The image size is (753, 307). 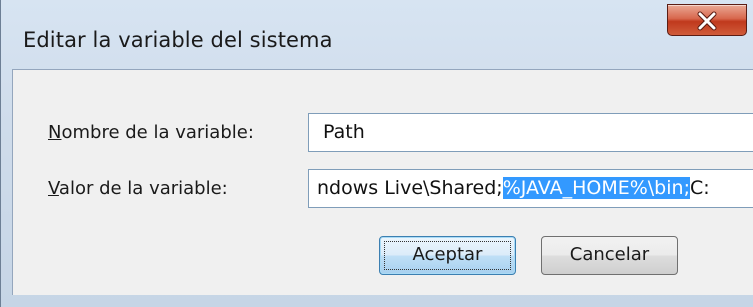 I want to click on cancel-button-label: Cancelar, so click(x=609, y=254).